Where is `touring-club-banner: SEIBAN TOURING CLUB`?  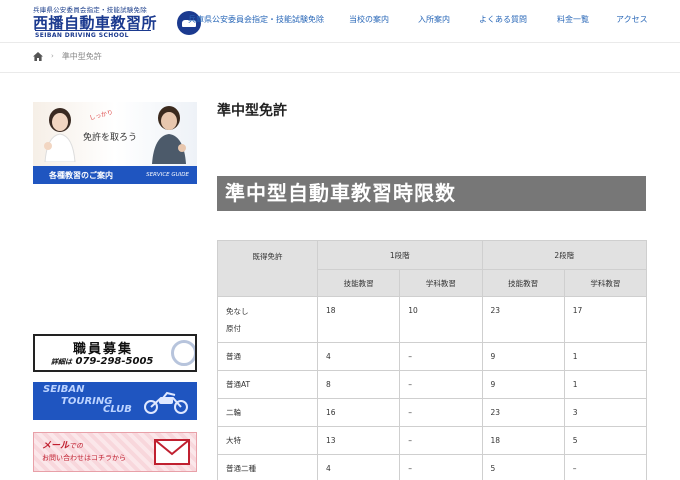 touring-club-banner: SEIBAN TOURING CLUB is located at coordinates (115, 401).